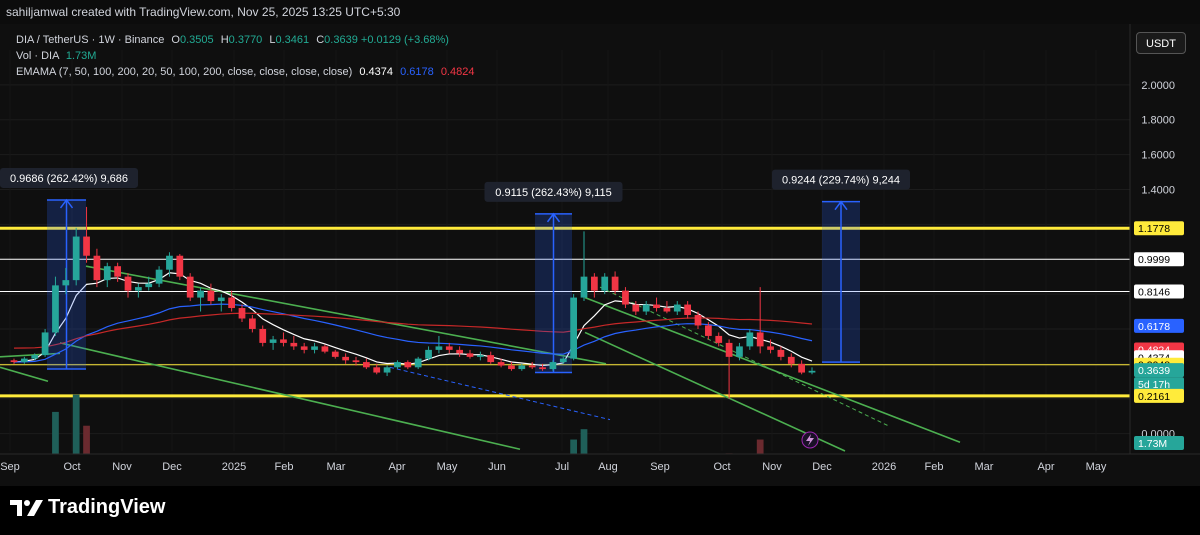 This screenshot has height=535, width=1200. What do you see at coordinates (413, 330) in the screenshot?
I see `ema-red-line` at bounding box center [413, 330].